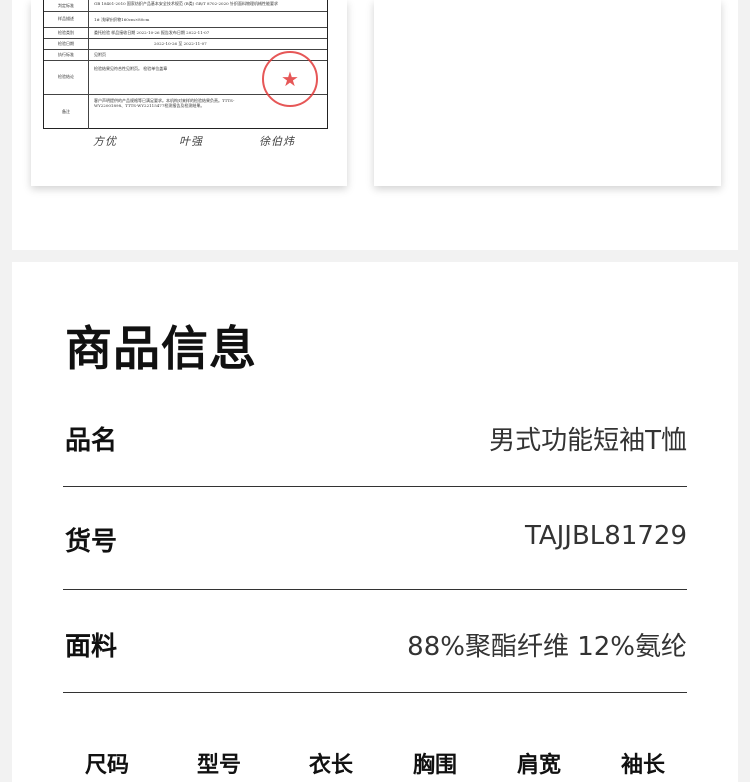 The image size is (750, 782). I want to click on report-row: 样品描述 1# 浅绿针织物160cm×80cm, so click(185, 19).